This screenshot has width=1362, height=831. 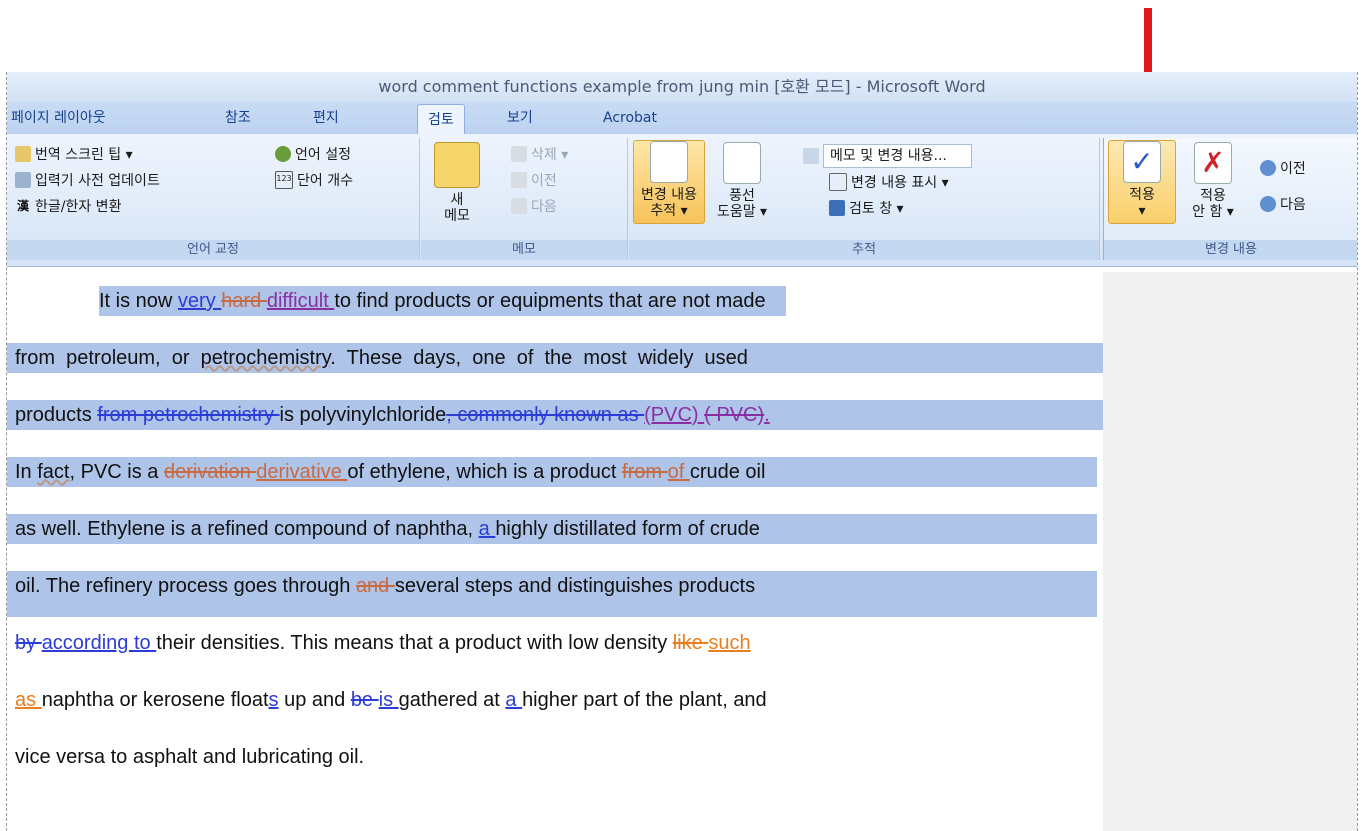 What do you see at coordinates (1268, 168) in the screenshot?
I see `prev-change-icon` at bounding box center [1268, 168].